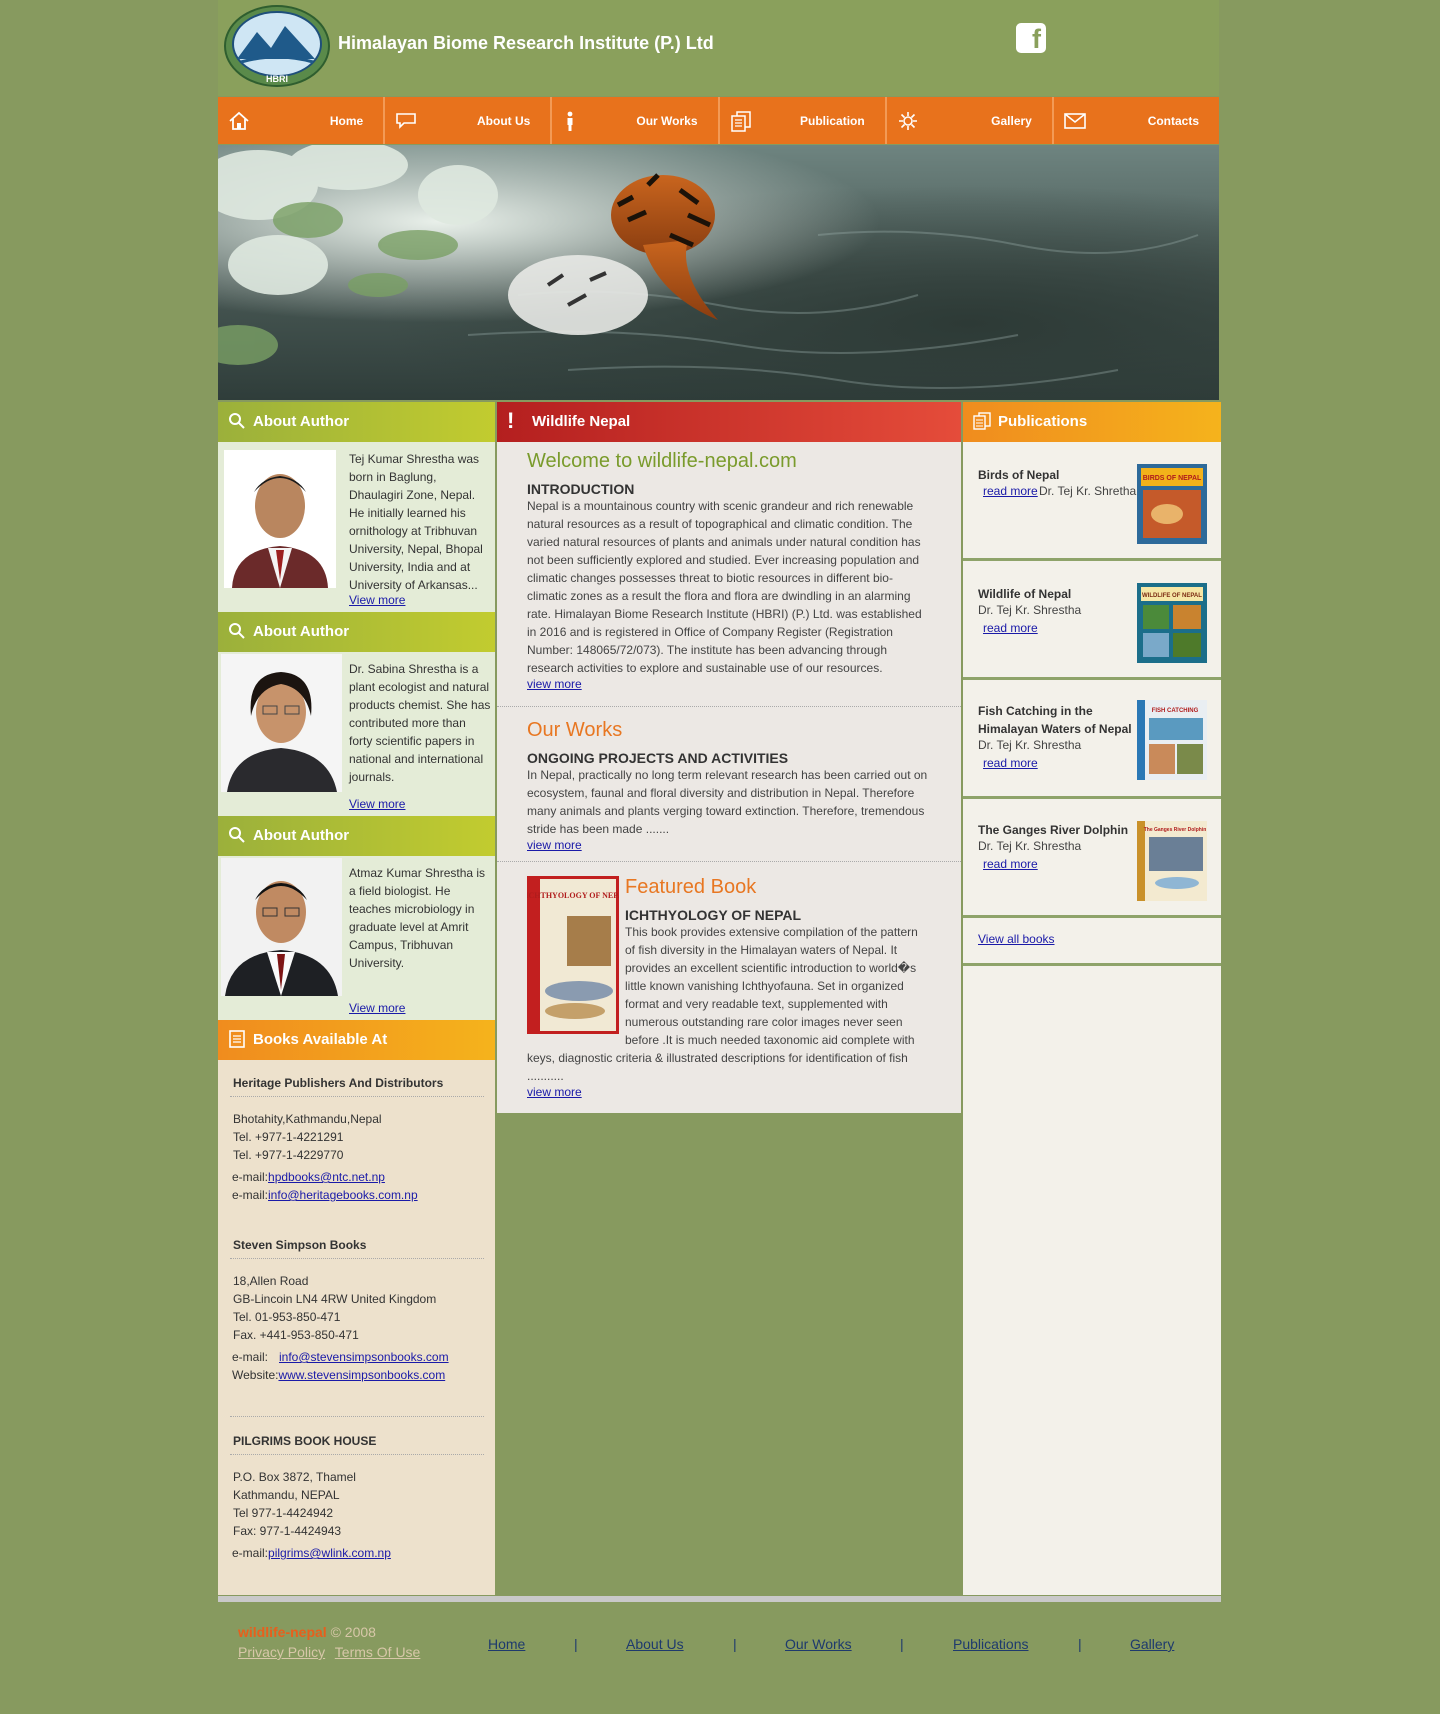  I want to click on wildlife-nepal-heading: ! Wildlife Nepal, so click(729, 422).